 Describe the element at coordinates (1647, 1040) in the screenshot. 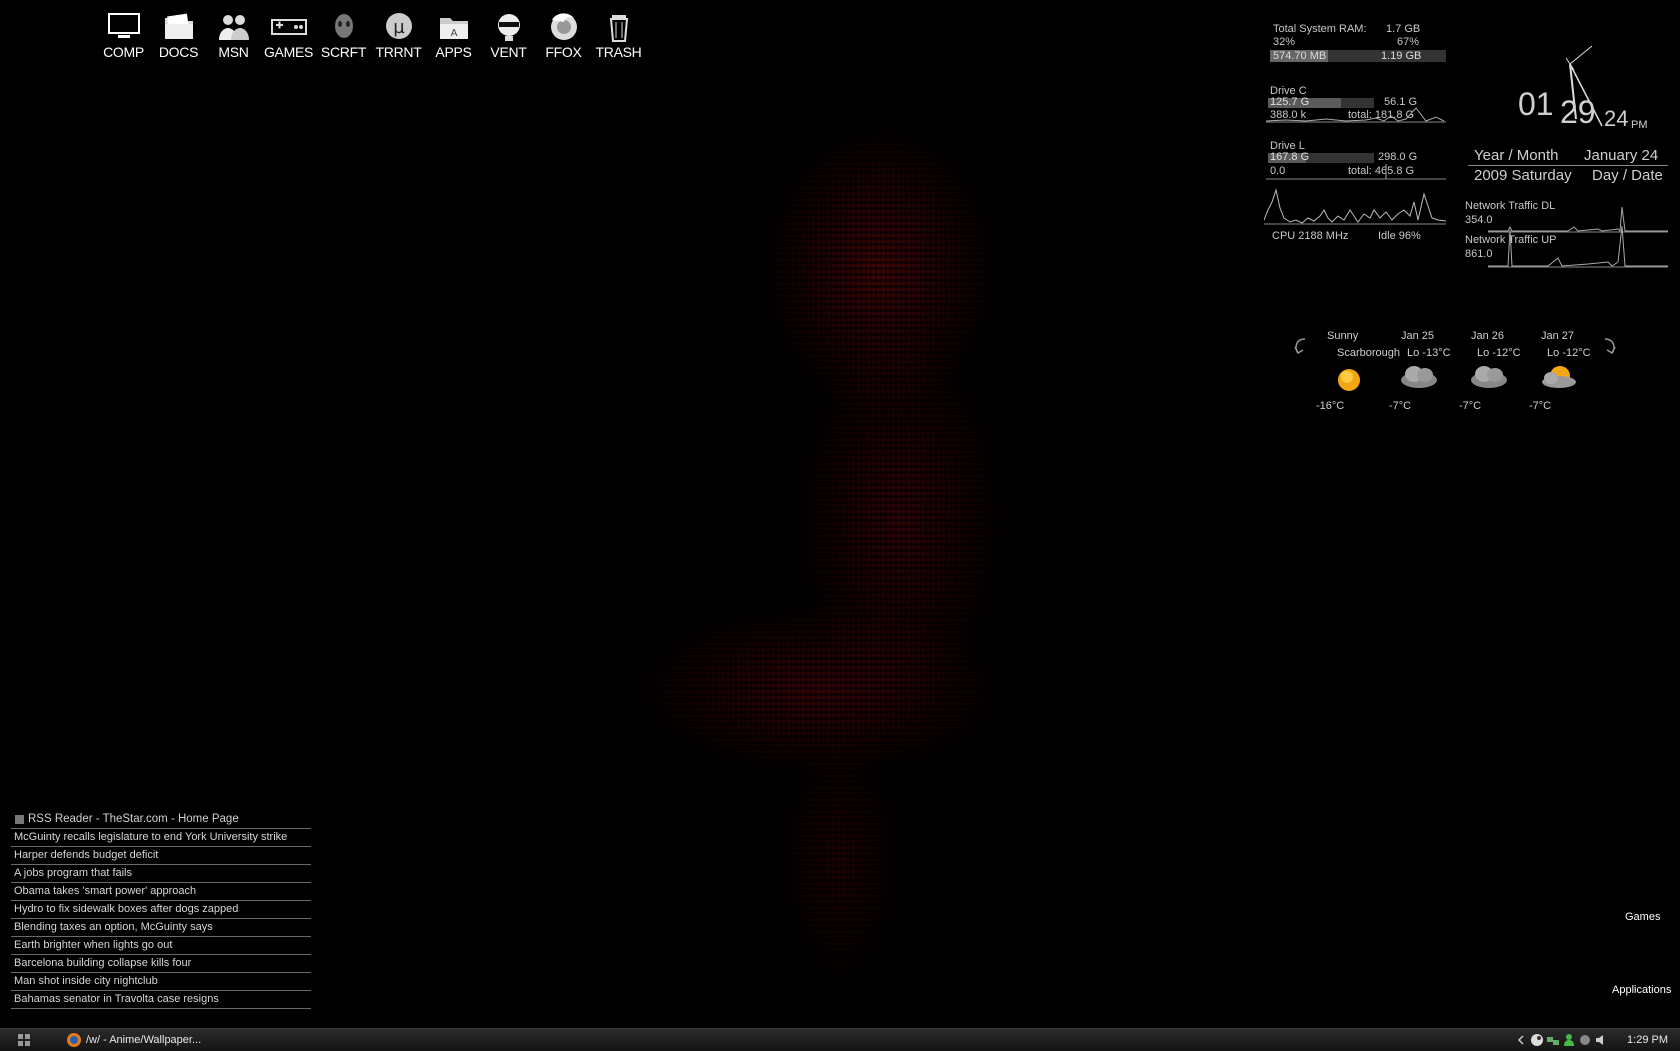

I see `taskbar-clock: 1:29 PM` at that location.